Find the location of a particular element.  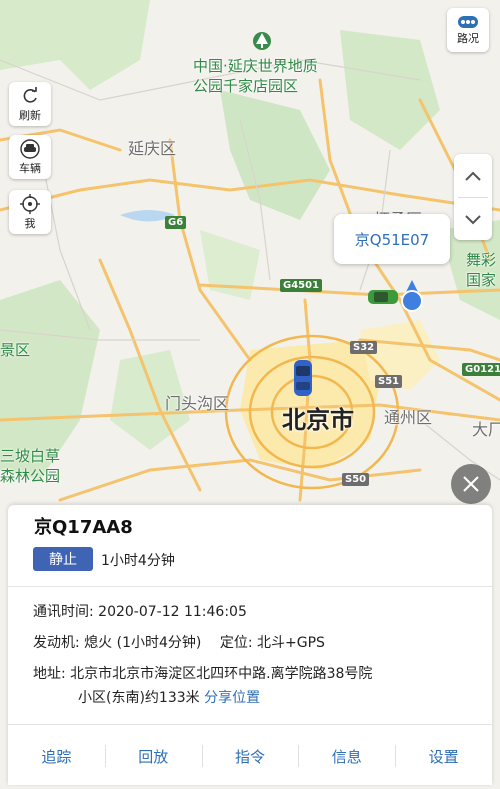

vehicles-label: 车辆 is located at coordinates (30, 168).